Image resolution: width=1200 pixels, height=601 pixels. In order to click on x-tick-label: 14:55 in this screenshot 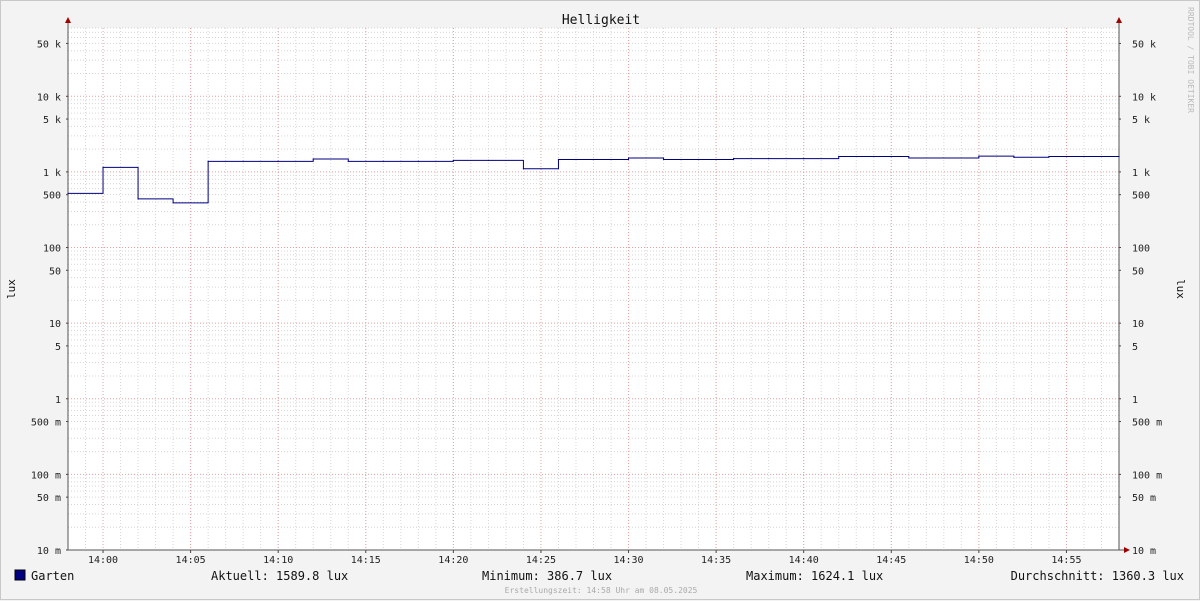, I will do `click(1066, 560)`.